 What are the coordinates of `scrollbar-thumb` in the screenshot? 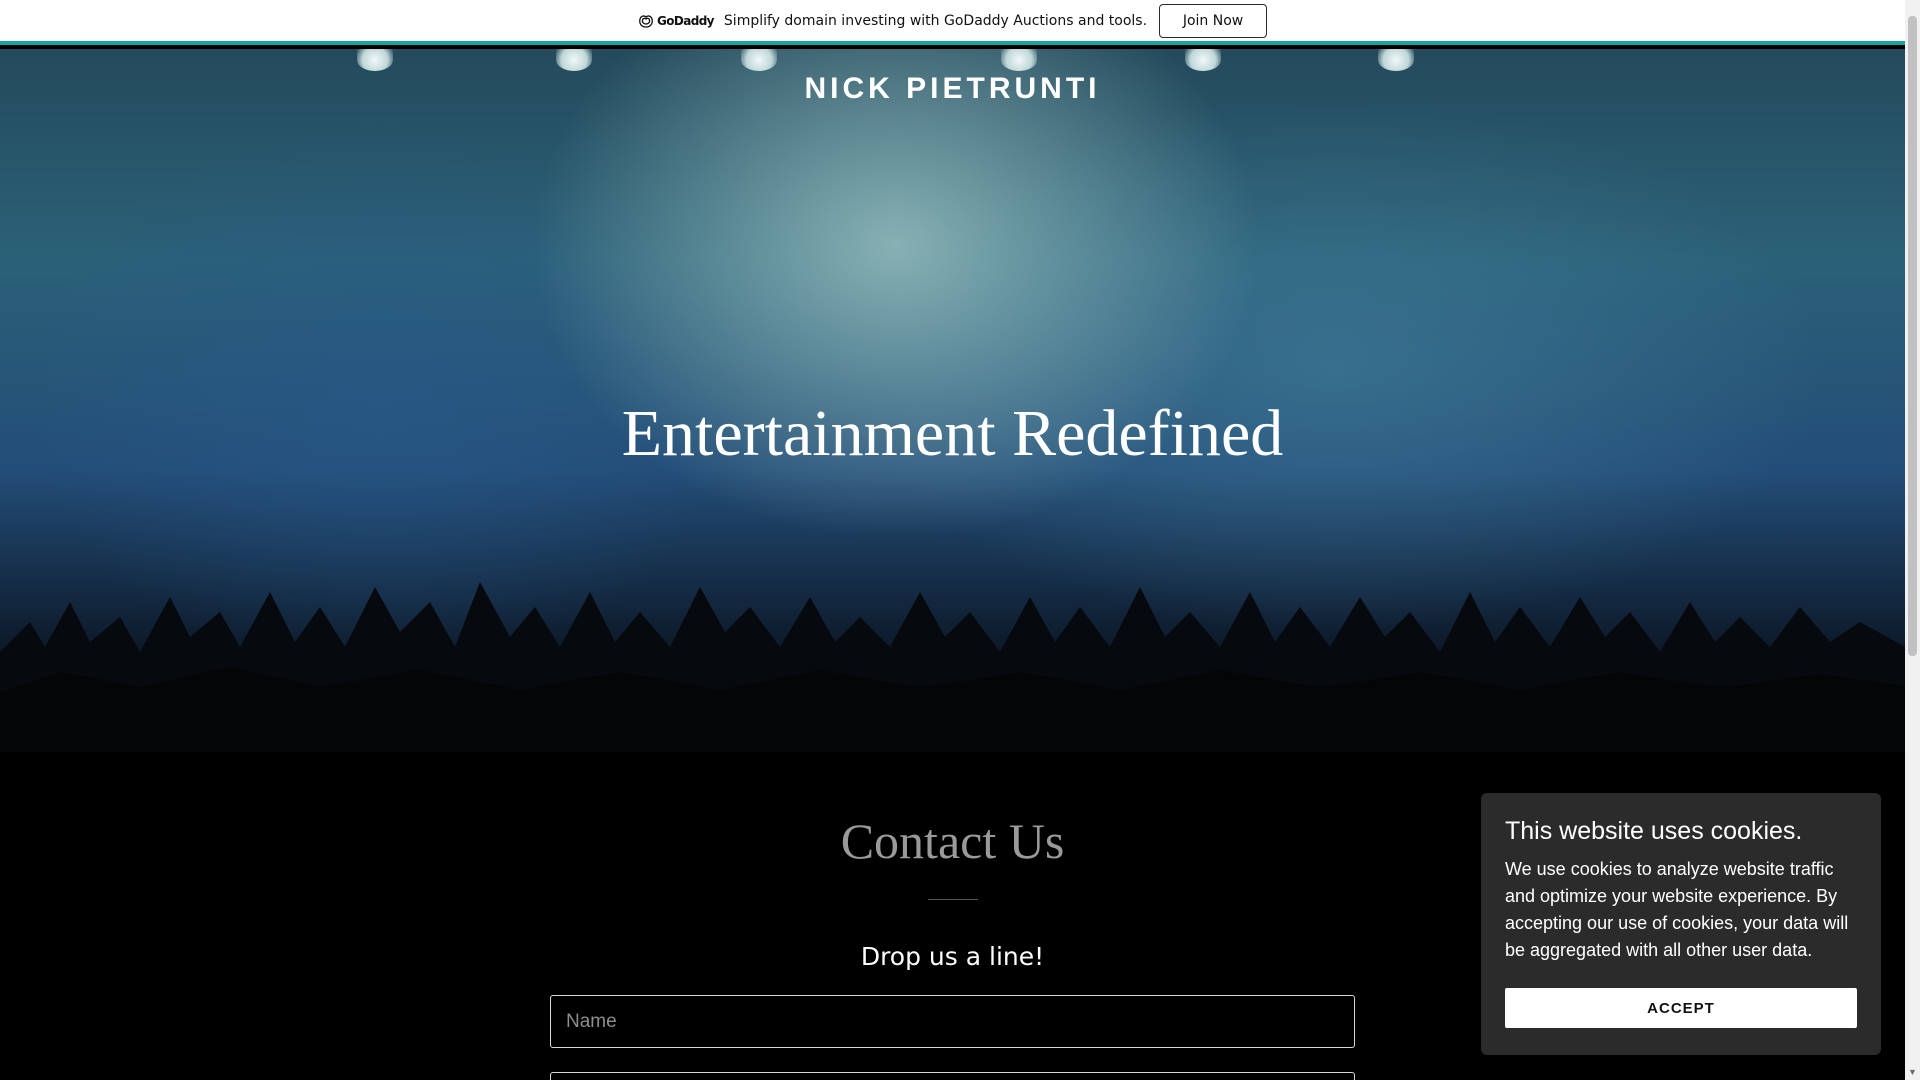 It's located at (1912, 336).